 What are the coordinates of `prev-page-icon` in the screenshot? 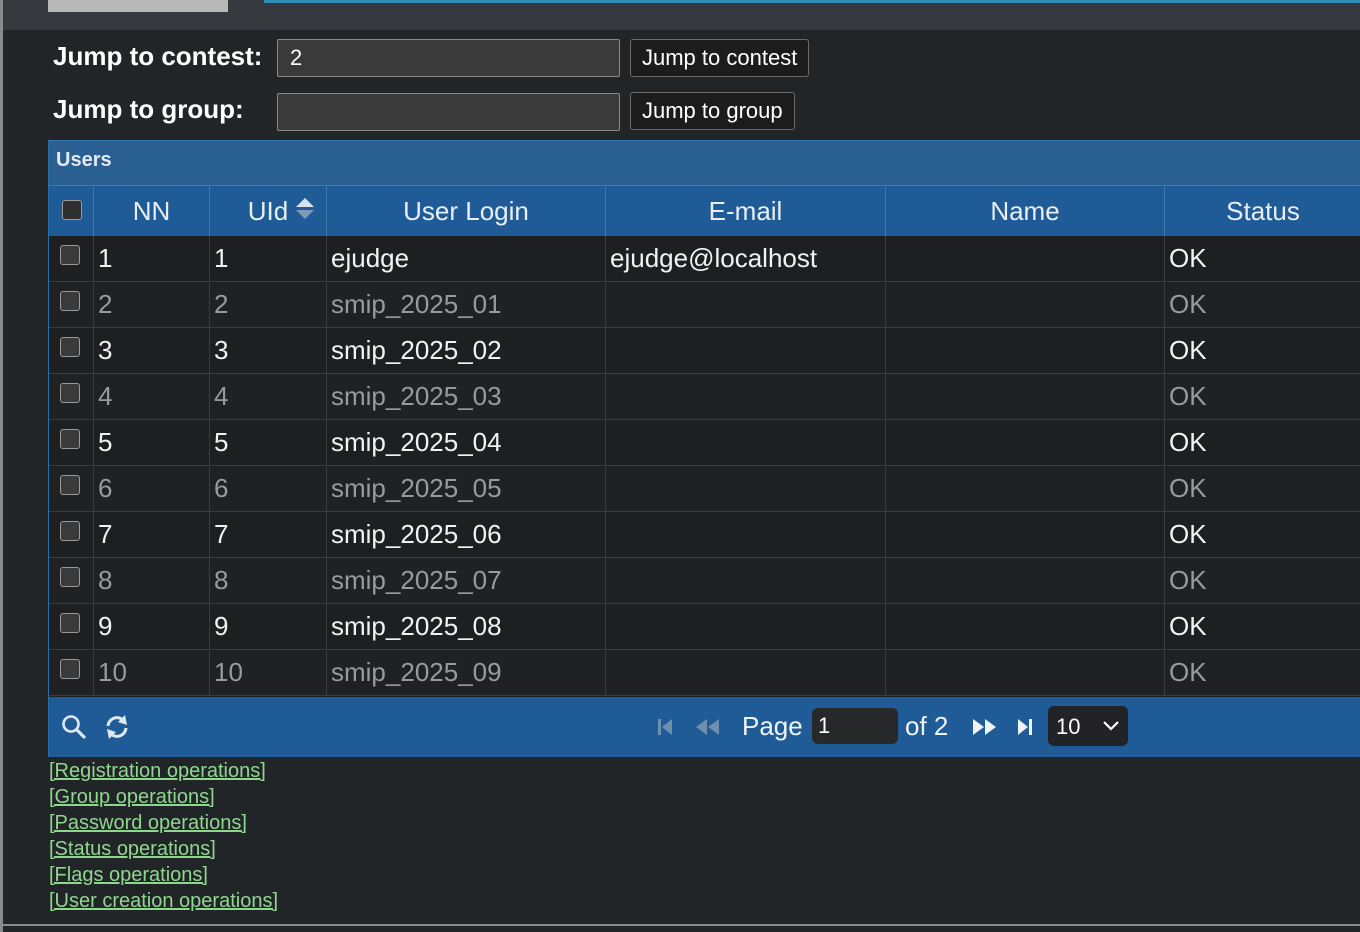 It's located at (707, 727).